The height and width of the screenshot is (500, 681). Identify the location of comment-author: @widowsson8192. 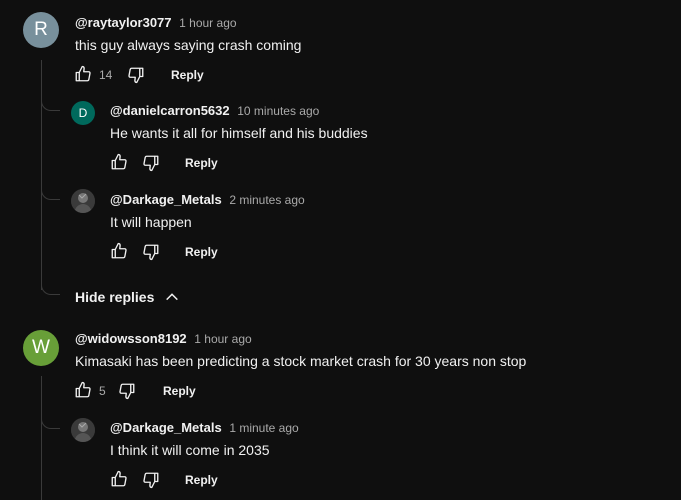
(131, 338).